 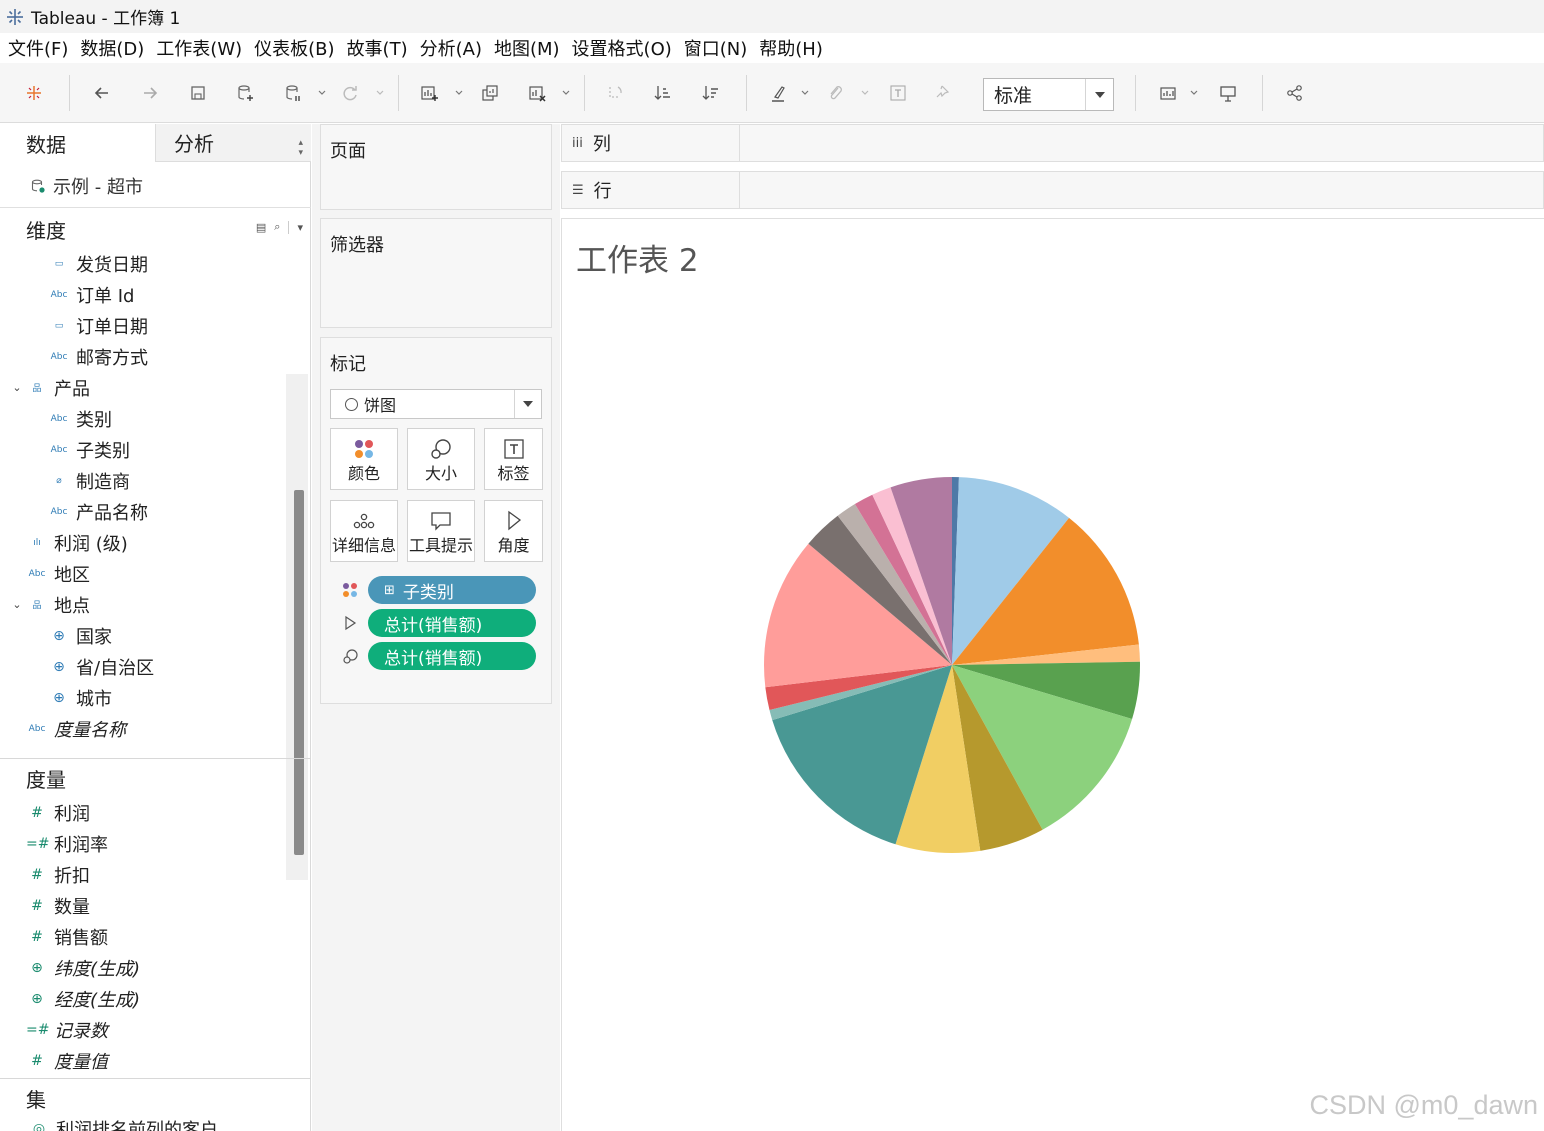 I want to click on menu-item-5: 分析(A), so click(x=451, y=48).